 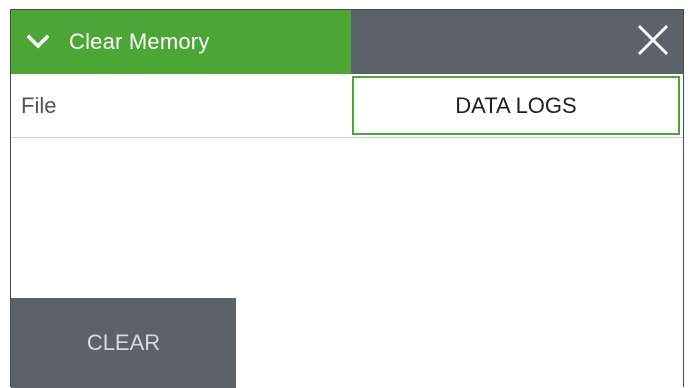 I want to click on clear-button: CLEAR, so click(x=123, y=343).